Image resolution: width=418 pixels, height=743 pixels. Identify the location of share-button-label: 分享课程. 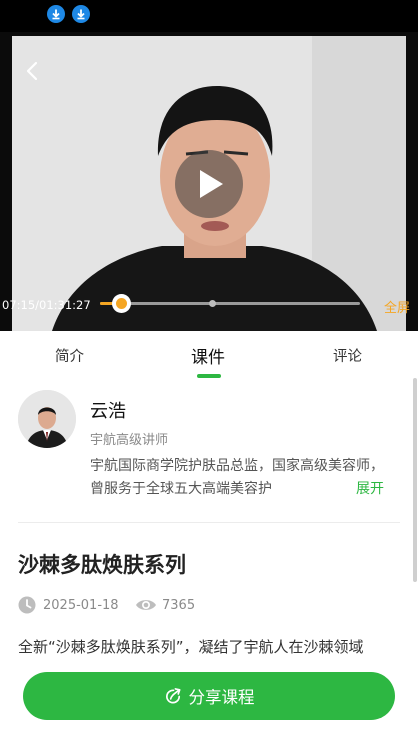
(221, 697).